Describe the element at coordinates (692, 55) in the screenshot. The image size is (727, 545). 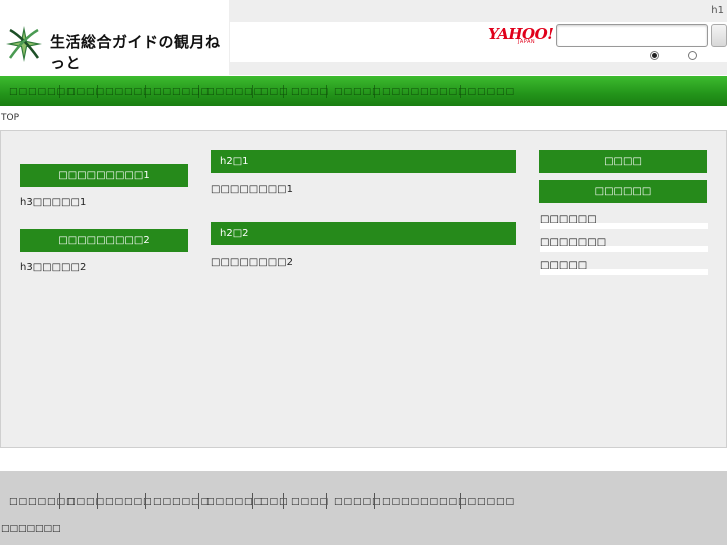
I see `search-scope-radio-site` at that location.